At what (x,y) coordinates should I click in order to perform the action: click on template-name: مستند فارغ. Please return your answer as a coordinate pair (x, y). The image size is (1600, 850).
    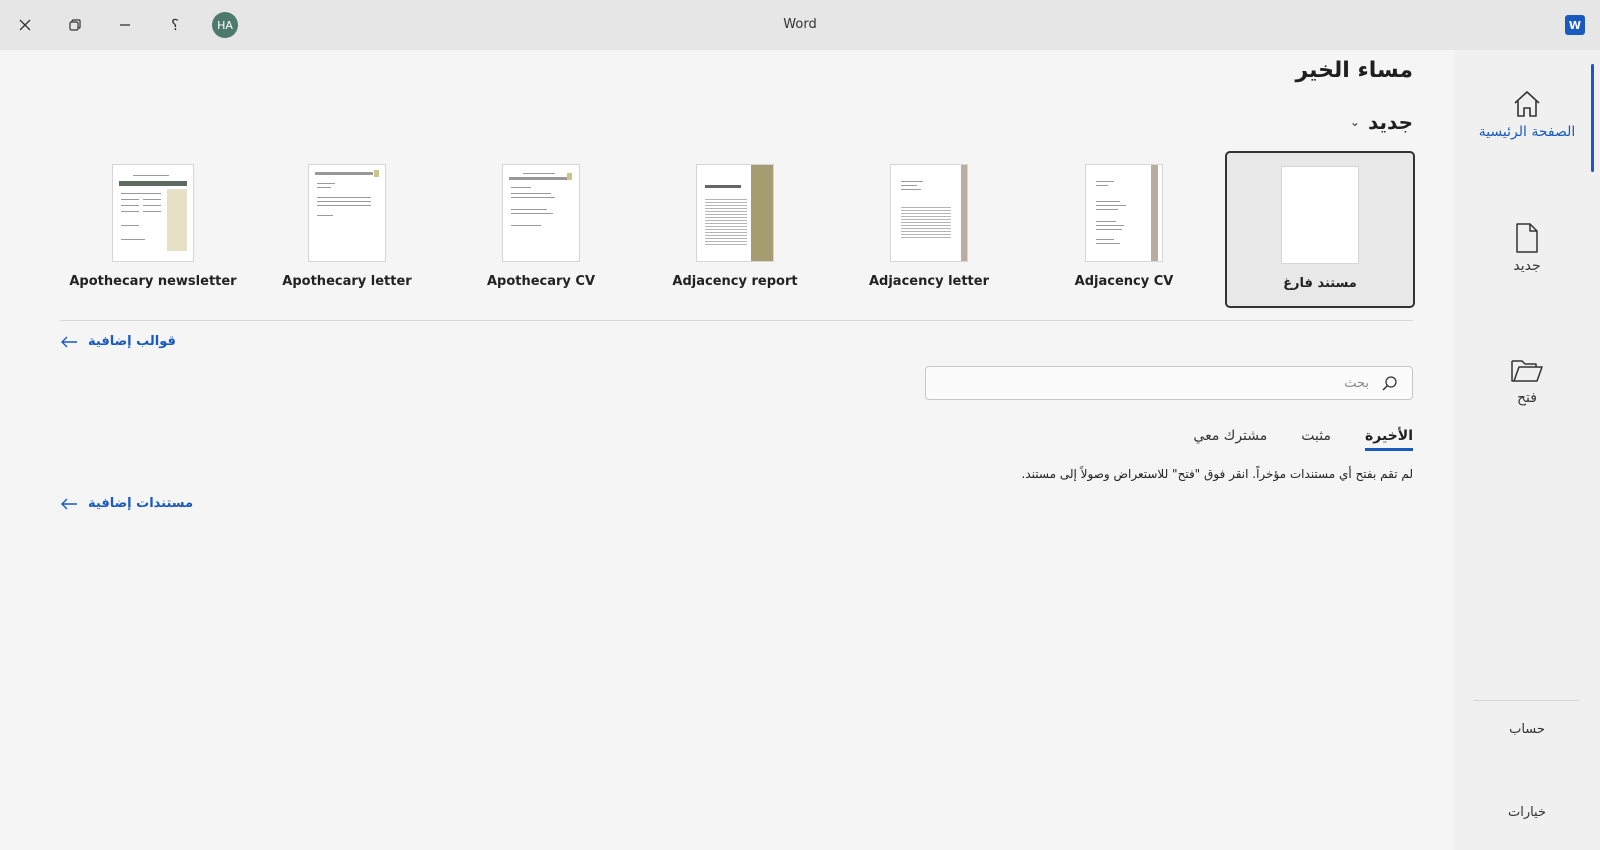
    Looking at the image, I should click on (1320, 283).